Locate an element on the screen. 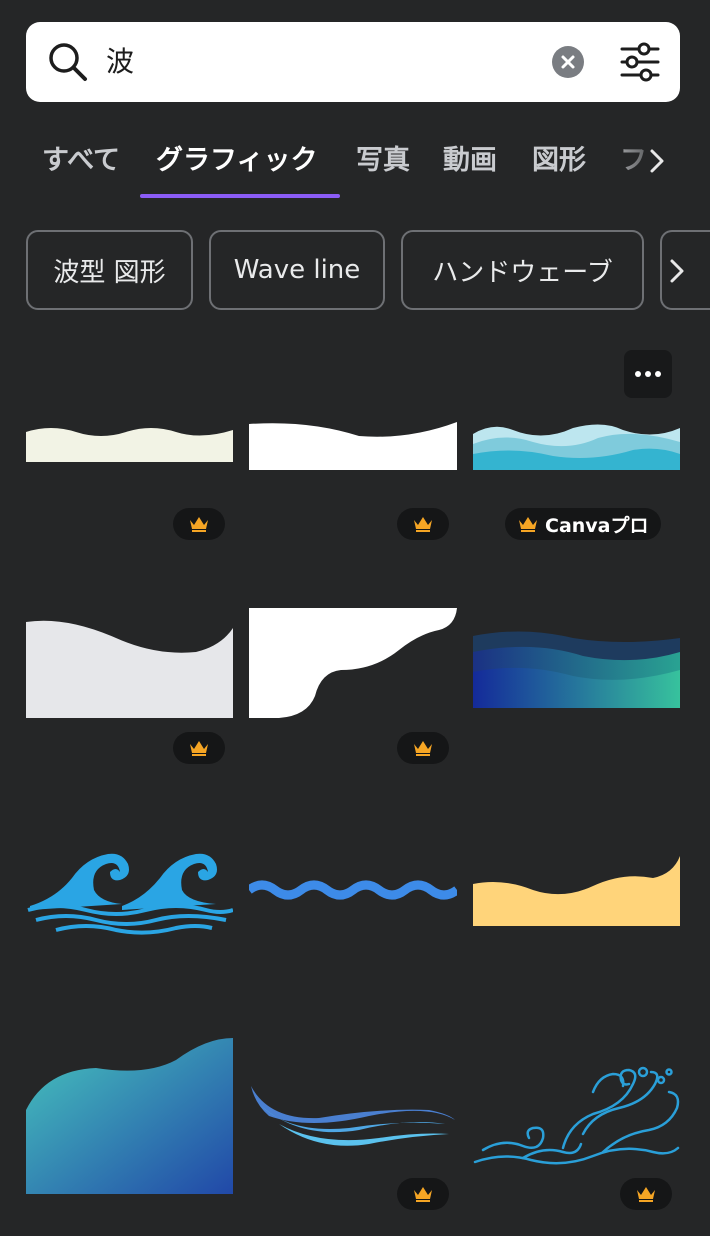  search-icon is located at coordinates (68, 62).